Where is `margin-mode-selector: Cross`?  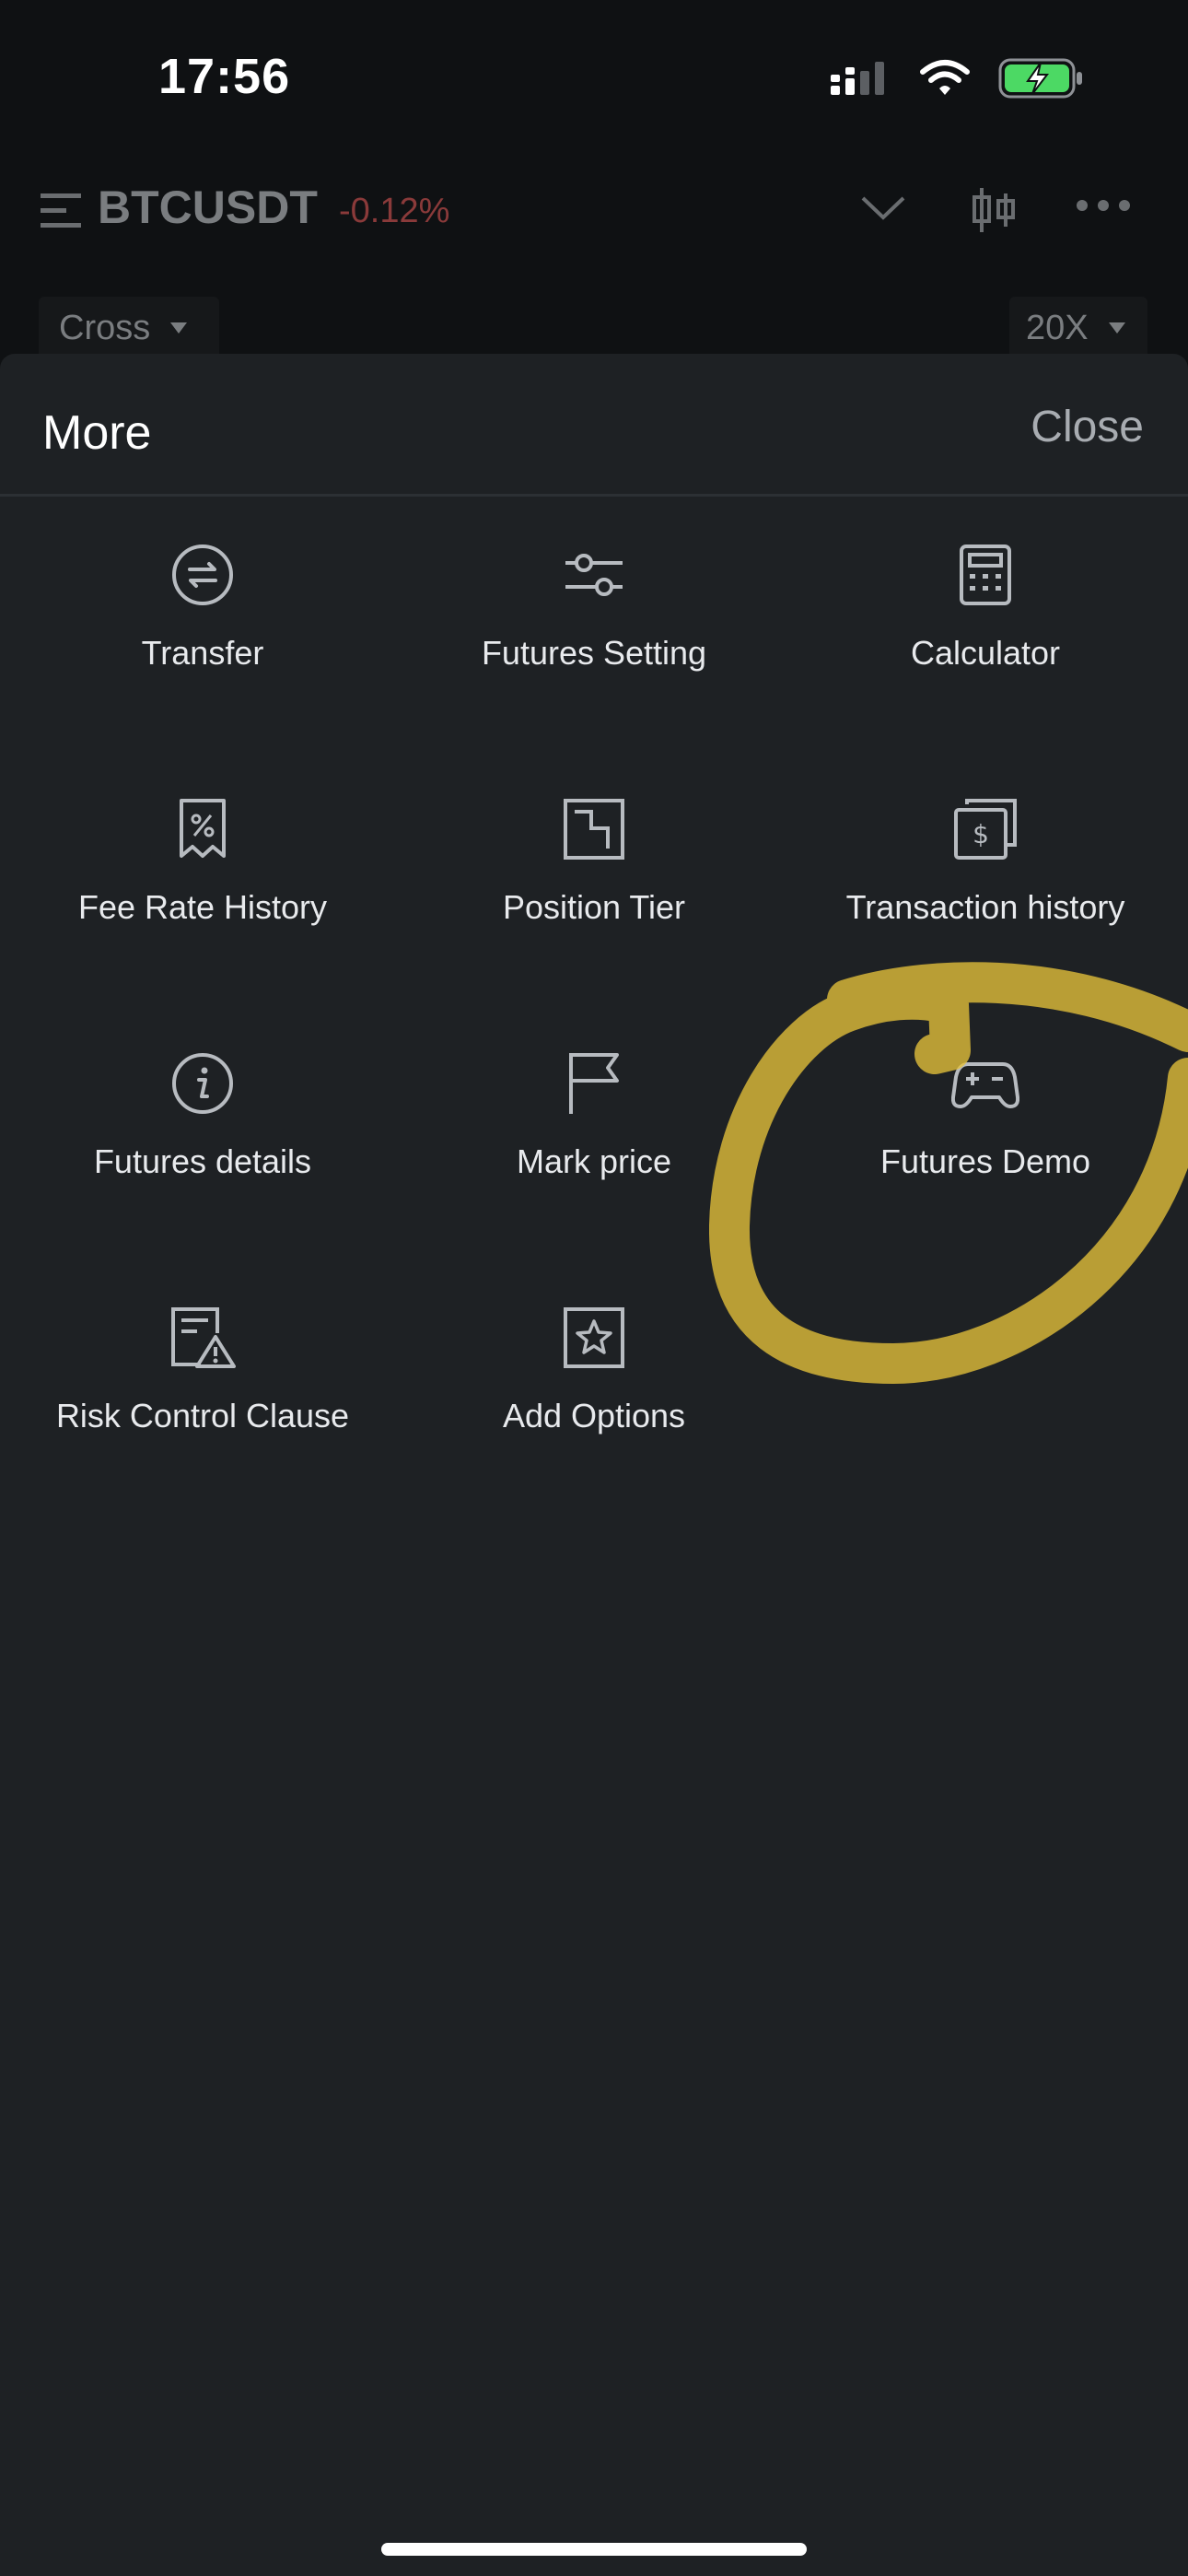
margin-mode-selector: Cross is located at coordinates (129, 328).